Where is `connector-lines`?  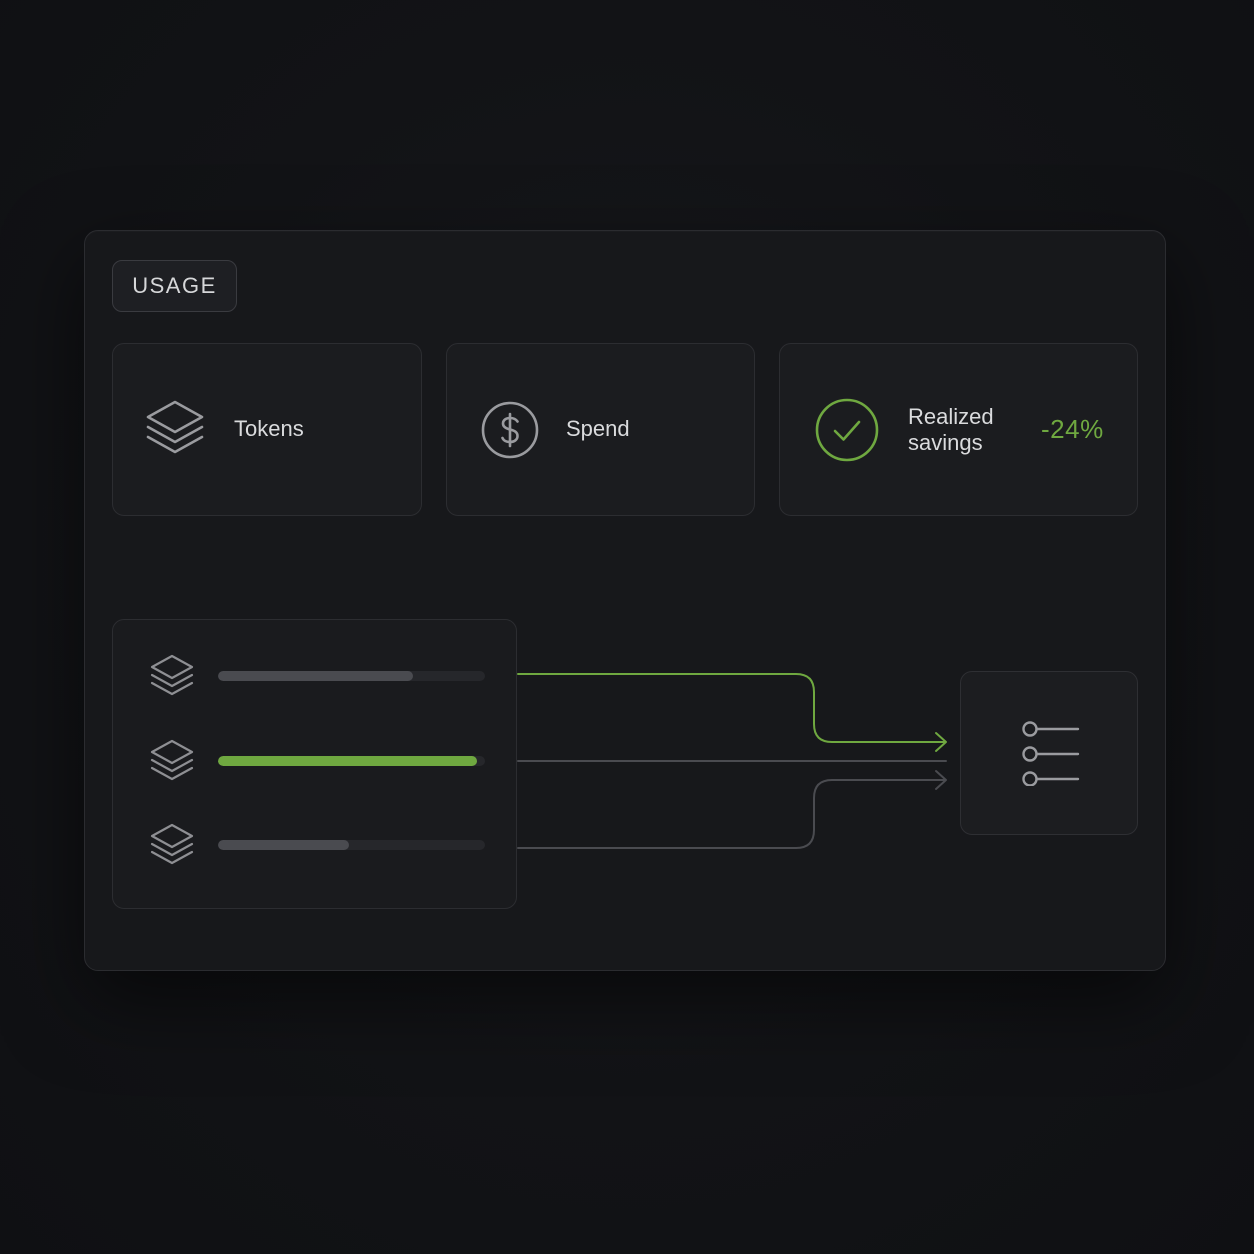
connector-lines is located at coordinates (732, 761).